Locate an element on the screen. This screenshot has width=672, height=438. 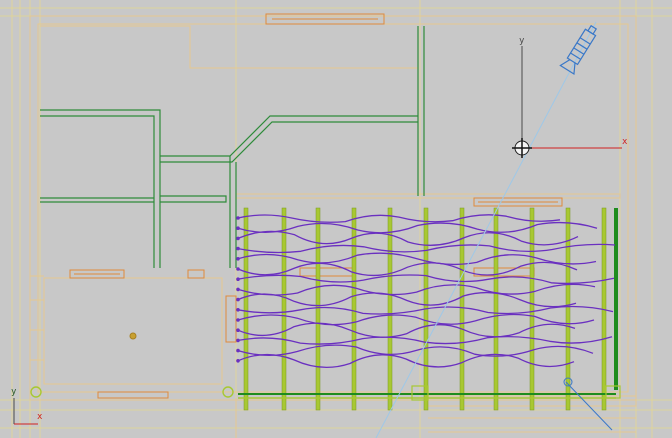
gizmo-y-label: y is located at coordinates (522, 41).